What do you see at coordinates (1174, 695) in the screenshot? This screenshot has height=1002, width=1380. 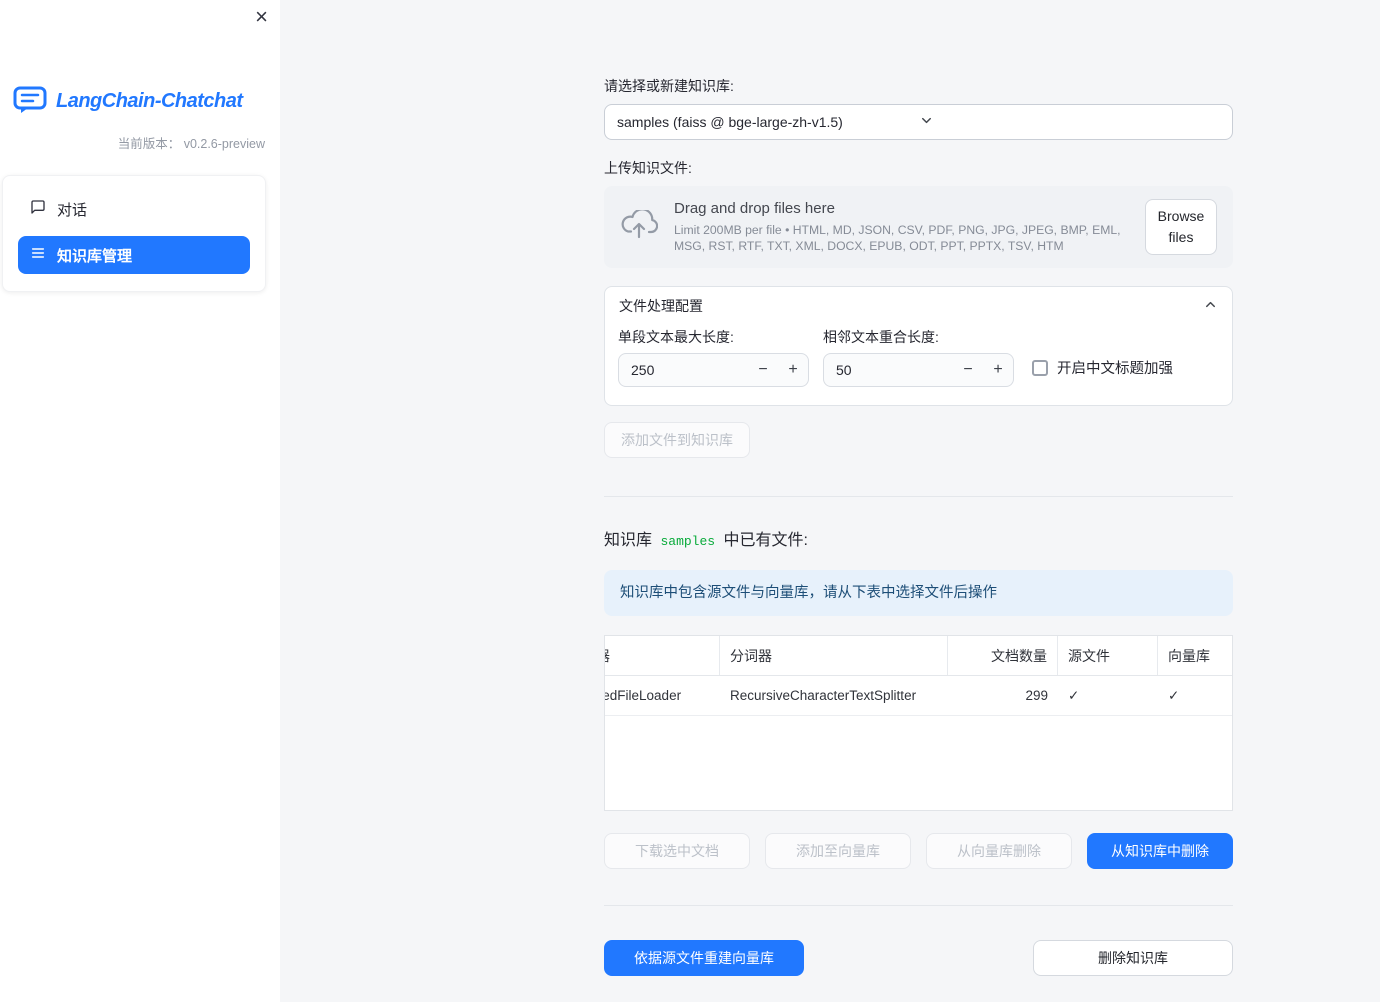 I see `cell-vector-store-check: ✓` at bounding box center [1174, 695].